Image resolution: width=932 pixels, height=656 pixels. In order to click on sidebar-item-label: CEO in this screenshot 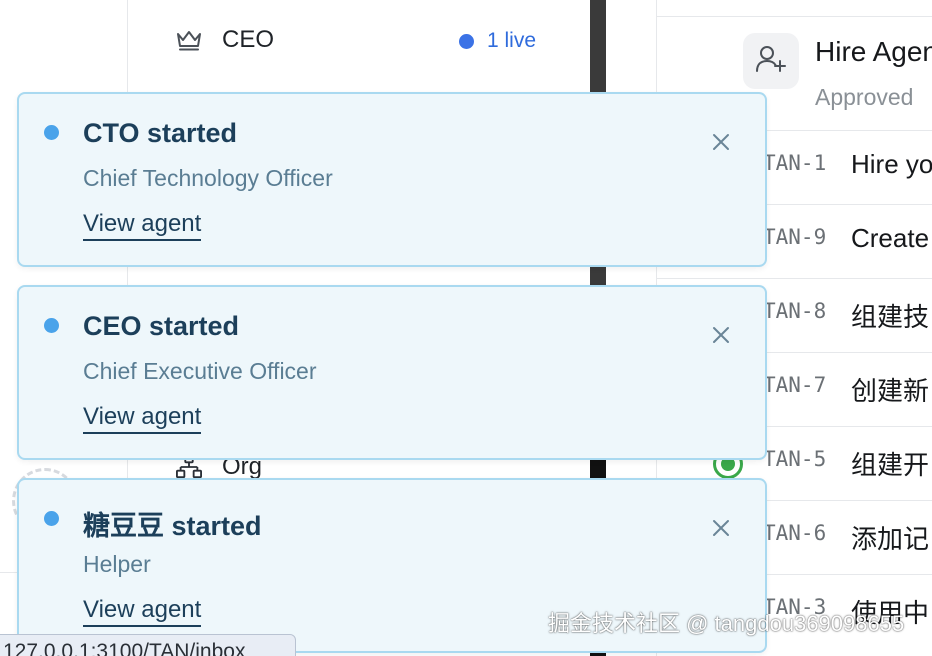, I will do `click(248, 39)`.